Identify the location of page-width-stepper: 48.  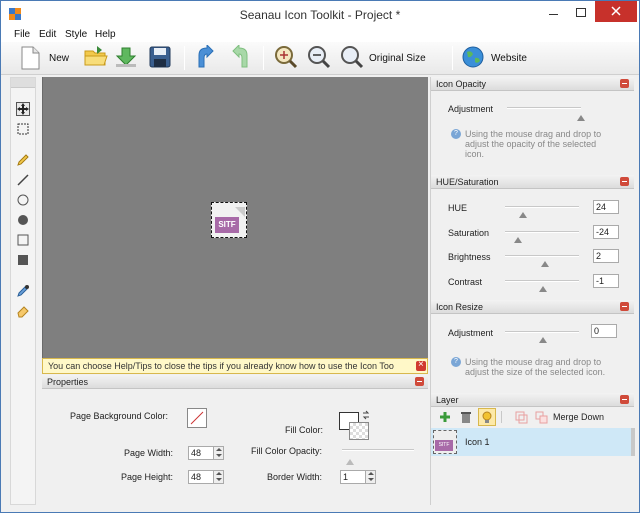
(206, 453).